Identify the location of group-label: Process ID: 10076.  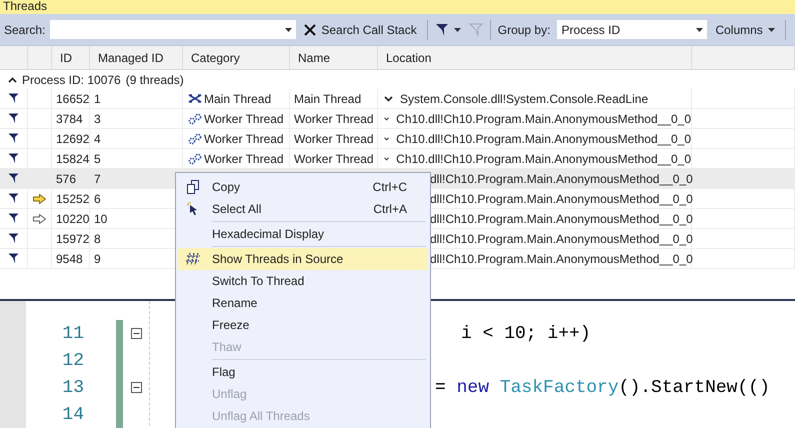
(71, 79).